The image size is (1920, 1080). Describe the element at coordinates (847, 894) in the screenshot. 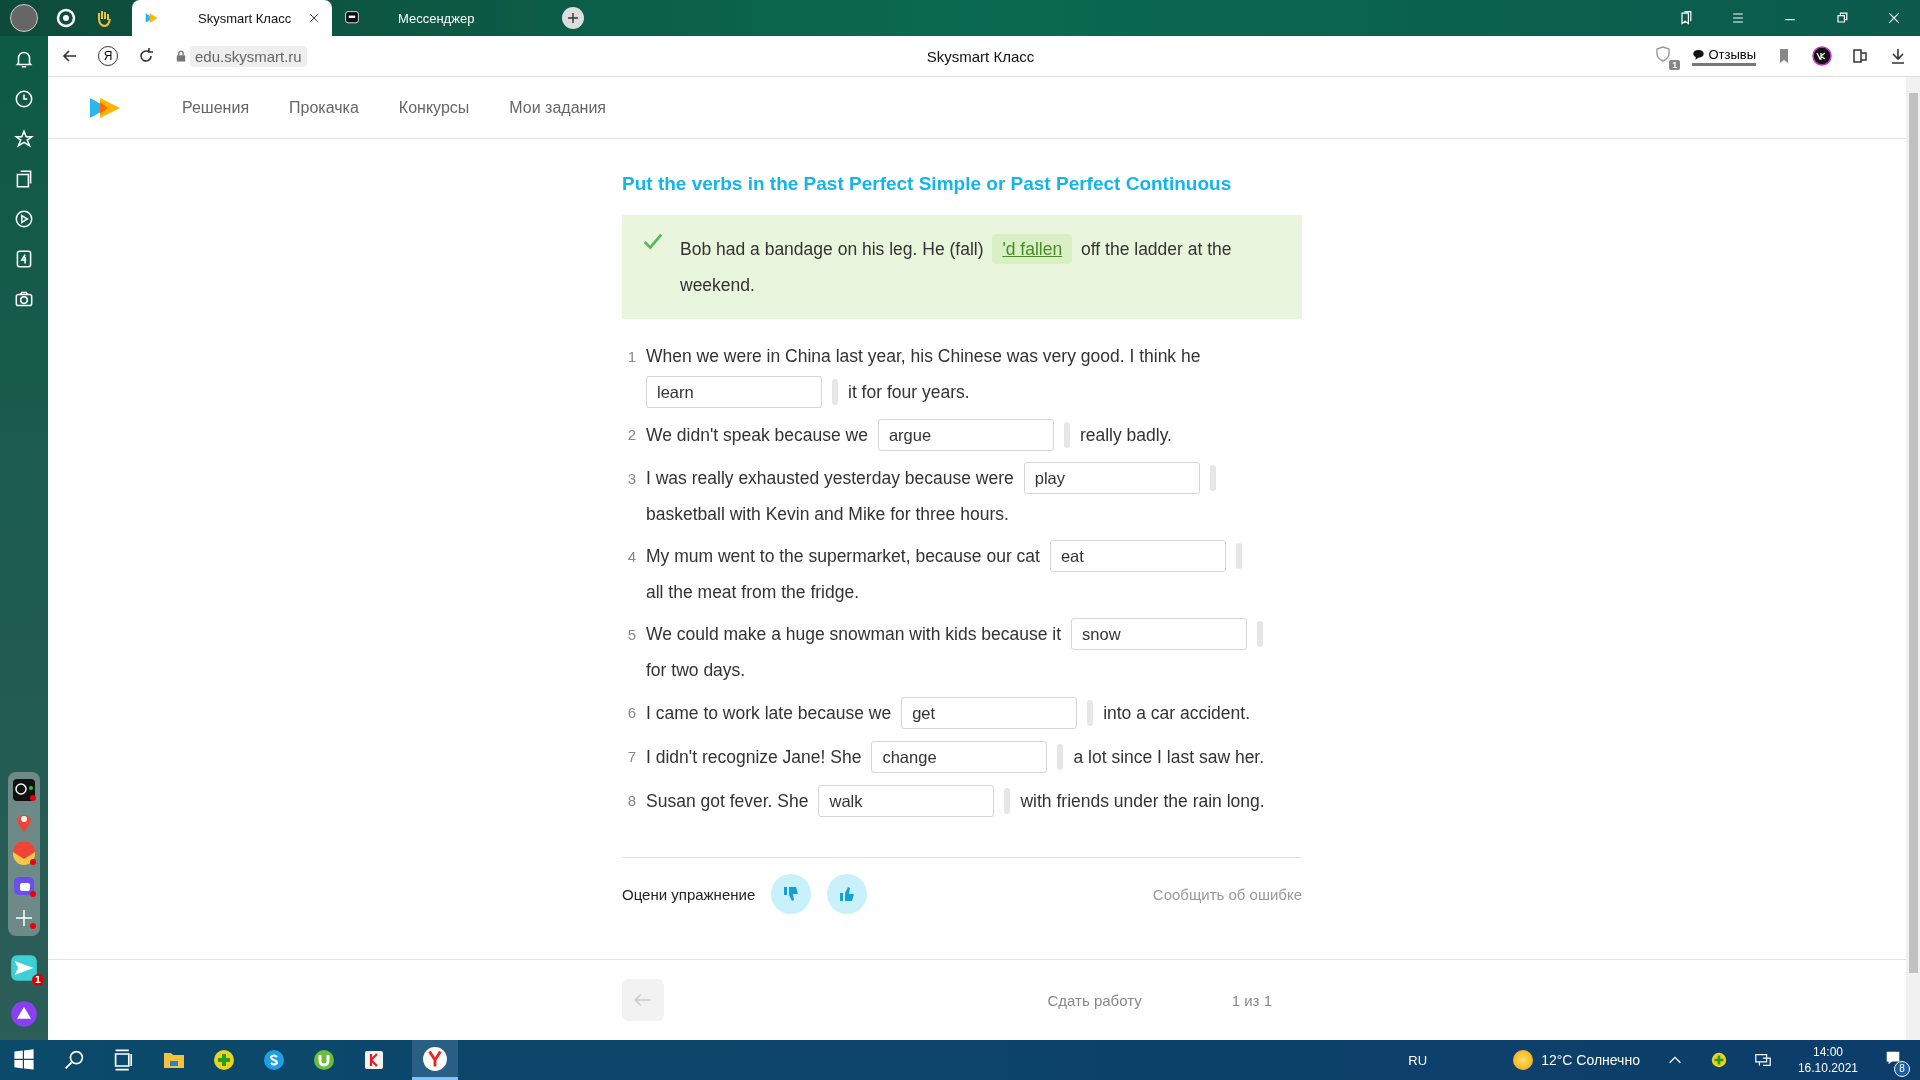

I see `like-button` at that location.